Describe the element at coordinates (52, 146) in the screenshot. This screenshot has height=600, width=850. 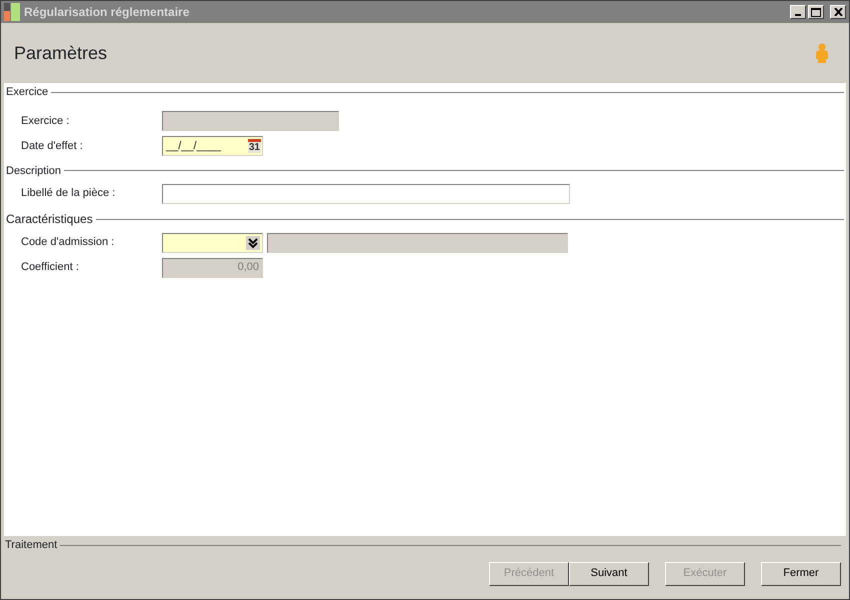
I see `field-label: Date d'effet :` at that location.